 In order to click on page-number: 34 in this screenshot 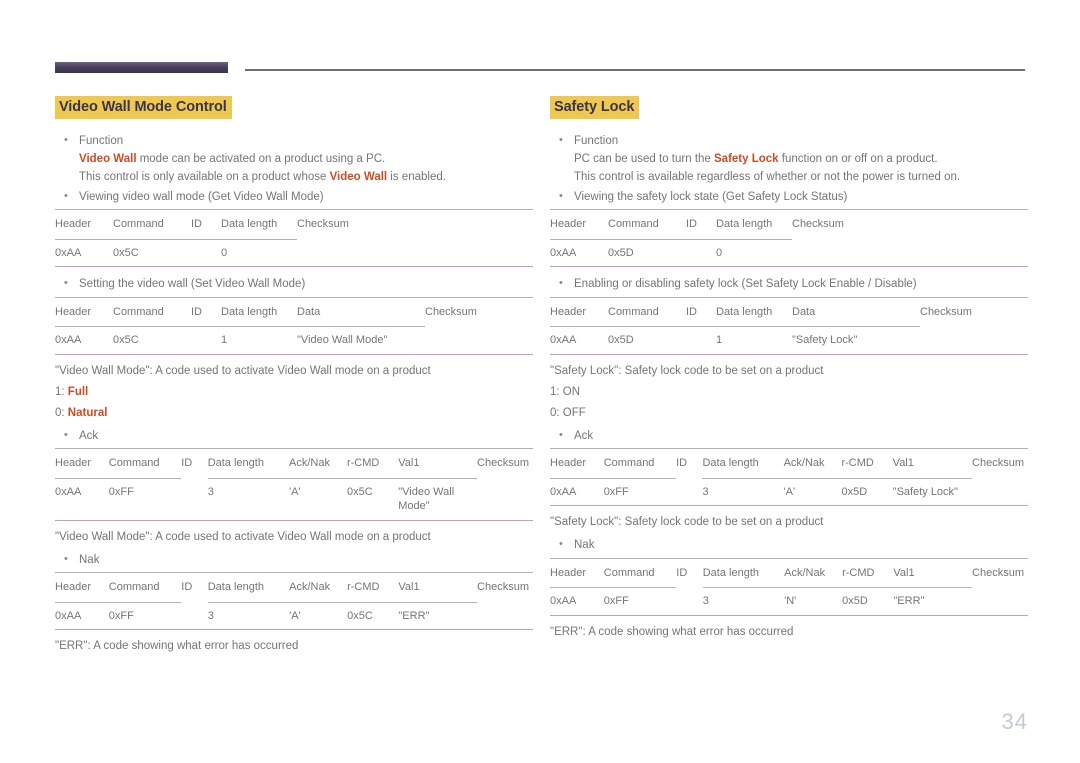, I will do `click(1014, 721)`.